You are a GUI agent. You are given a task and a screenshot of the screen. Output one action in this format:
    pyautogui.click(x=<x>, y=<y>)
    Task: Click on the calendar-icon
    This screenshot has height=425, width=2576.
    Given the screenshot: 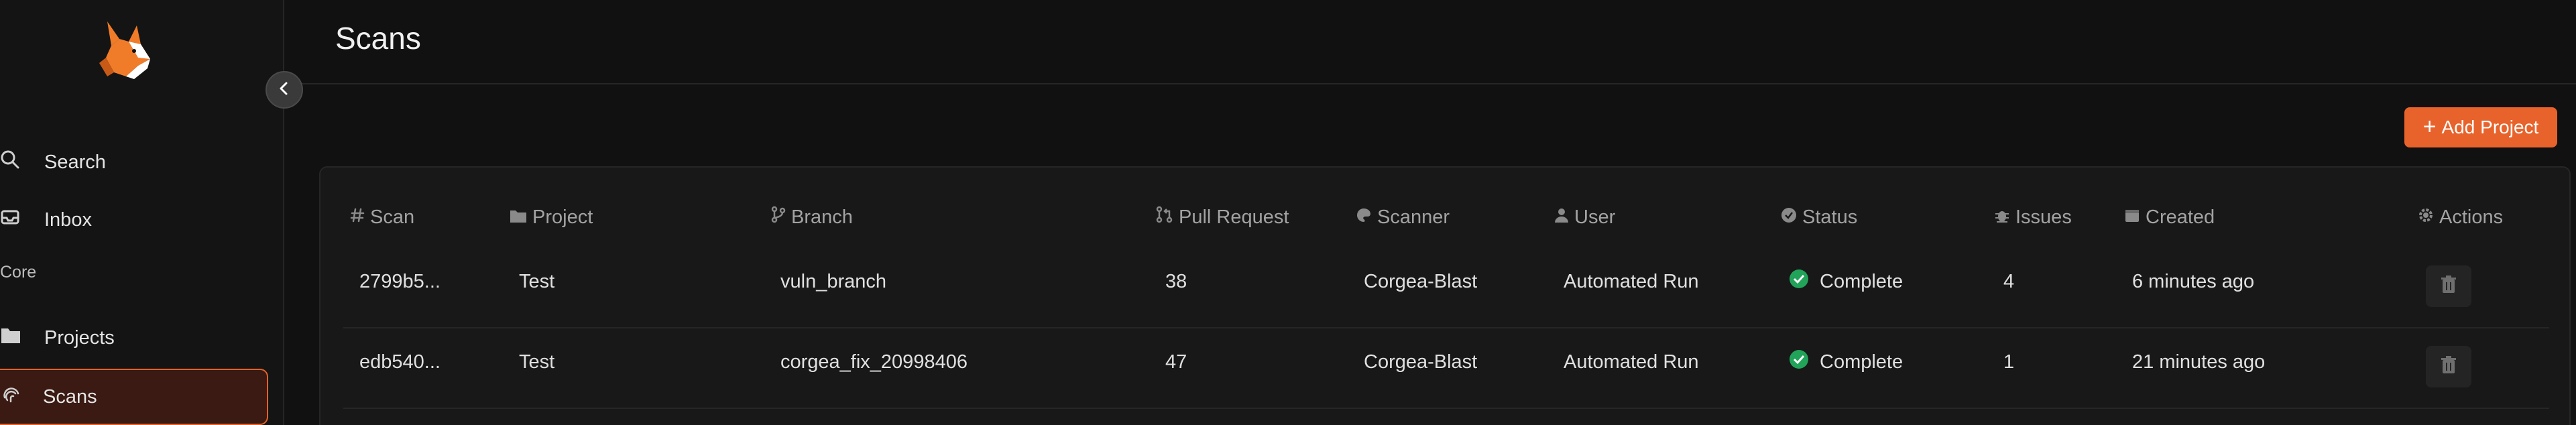 What is the action you would take?
    pyautogui.click(x=2132, y=217)
    